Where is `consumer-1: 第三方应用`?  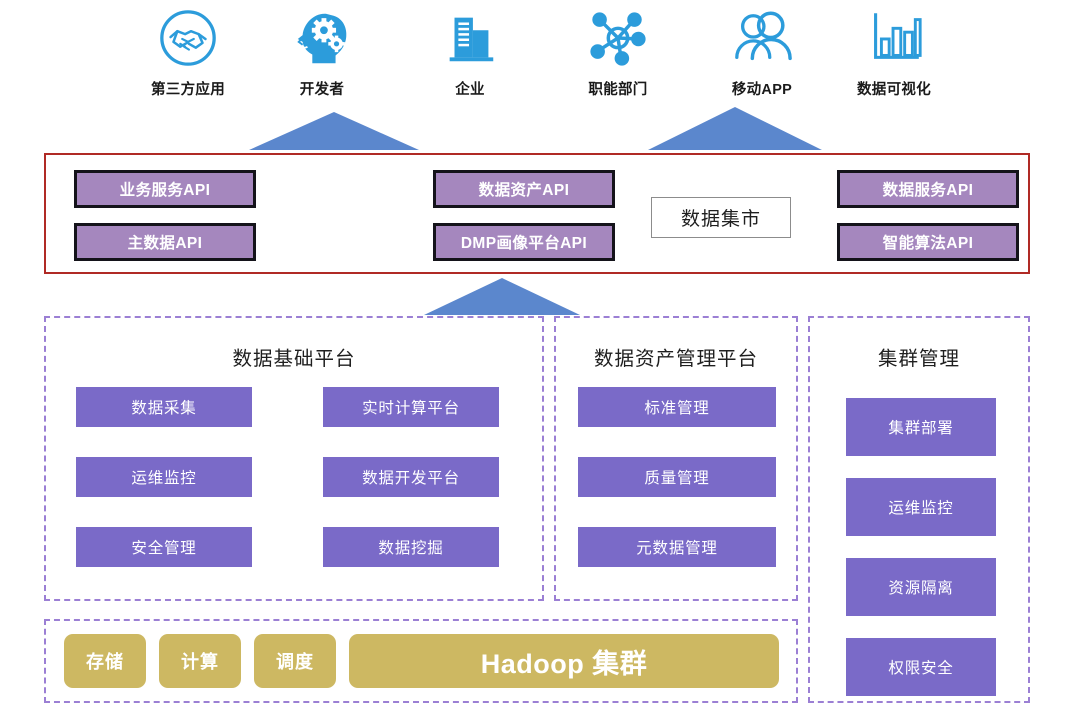 consumer-1: 第三方应用 is located at coordinates (188, 51).